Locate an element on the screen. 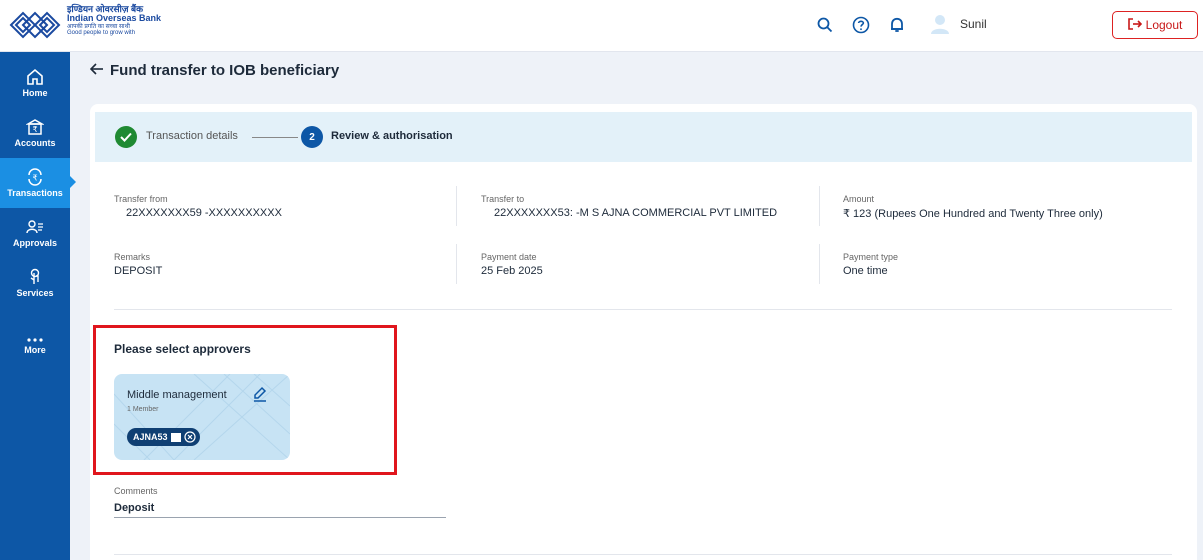 The image size is (1203, 560). remarks-value: DEPOSIT is located at coordinates (138, 271).